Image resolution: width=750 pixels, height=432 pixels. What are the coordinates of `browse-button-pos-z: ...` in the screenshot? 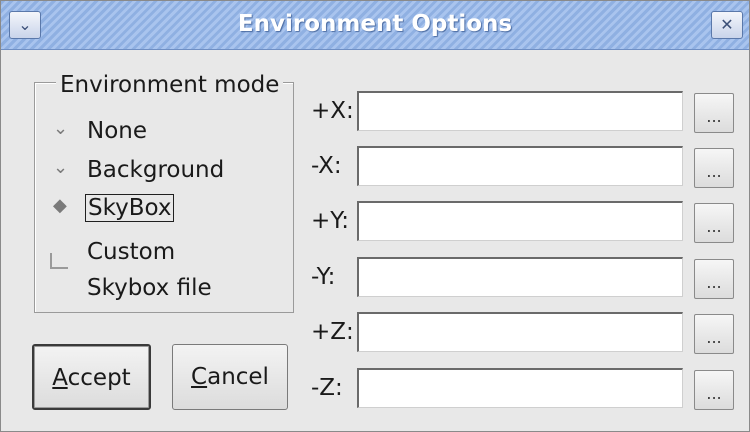 It's located at (714, 334).